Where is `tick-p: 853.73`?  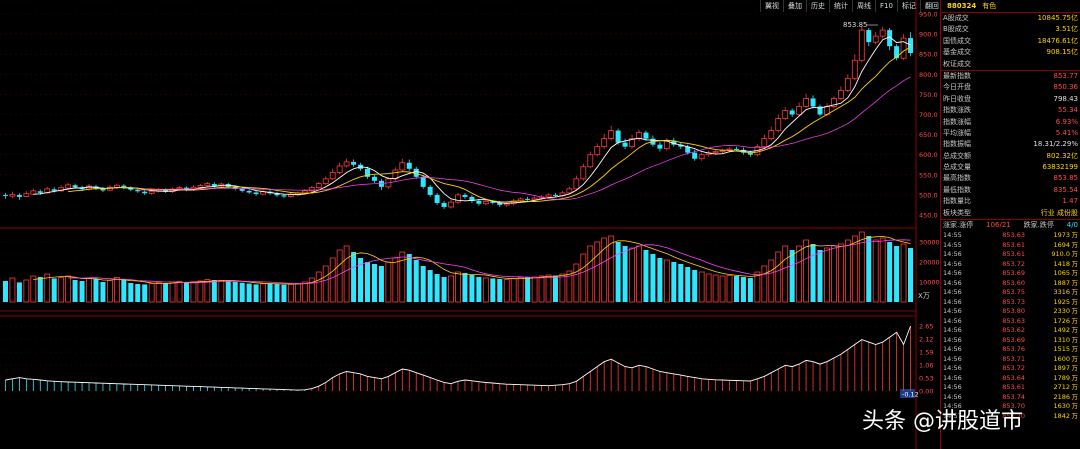 tick-p: 853.73 is located at coordinates (1013, 301).